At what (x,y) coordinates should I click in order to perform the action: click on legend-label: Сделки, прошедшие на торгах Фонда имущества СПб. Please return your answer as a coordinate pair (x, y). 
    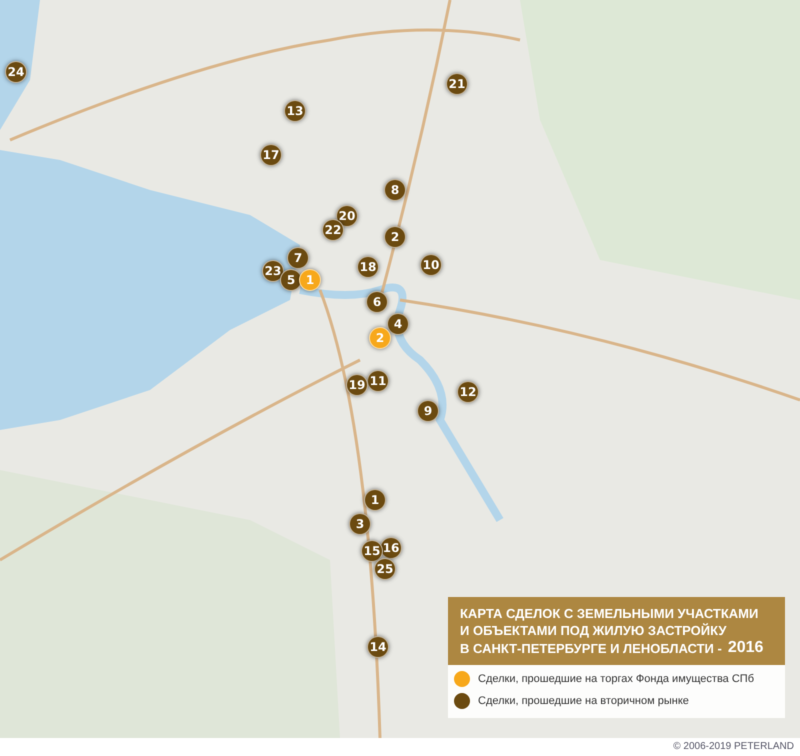
    Looking at the image, I should click on (616, 679).